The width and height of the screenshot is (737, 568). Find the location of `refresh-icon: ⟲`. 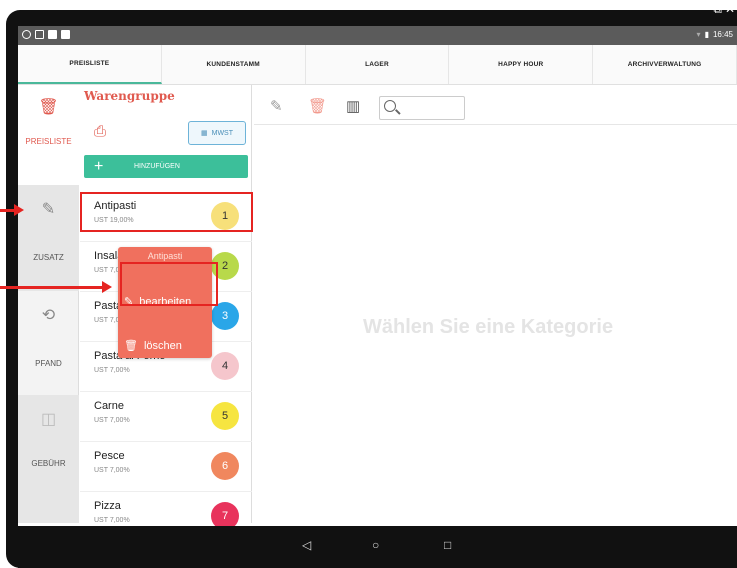

refresh-icon: ⟲ is located at coordinates (48, 315).